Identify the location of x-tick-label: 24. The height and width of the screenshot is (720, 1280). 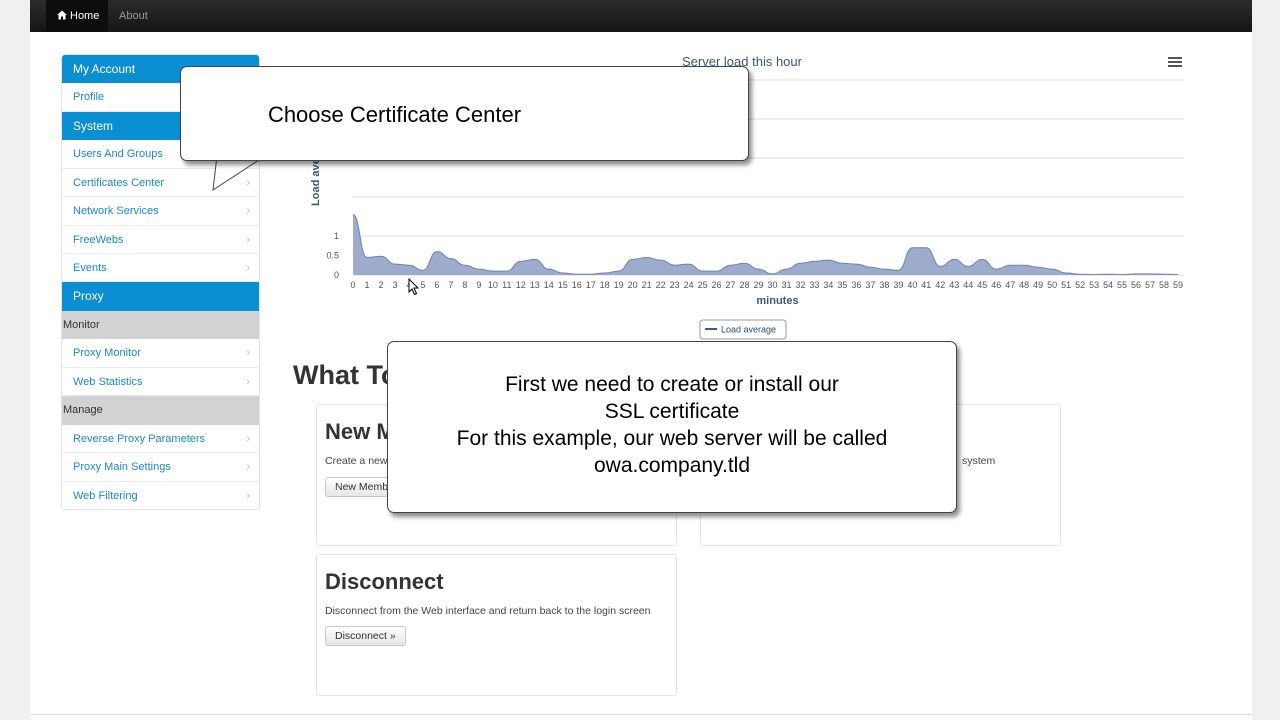
(689, 285).